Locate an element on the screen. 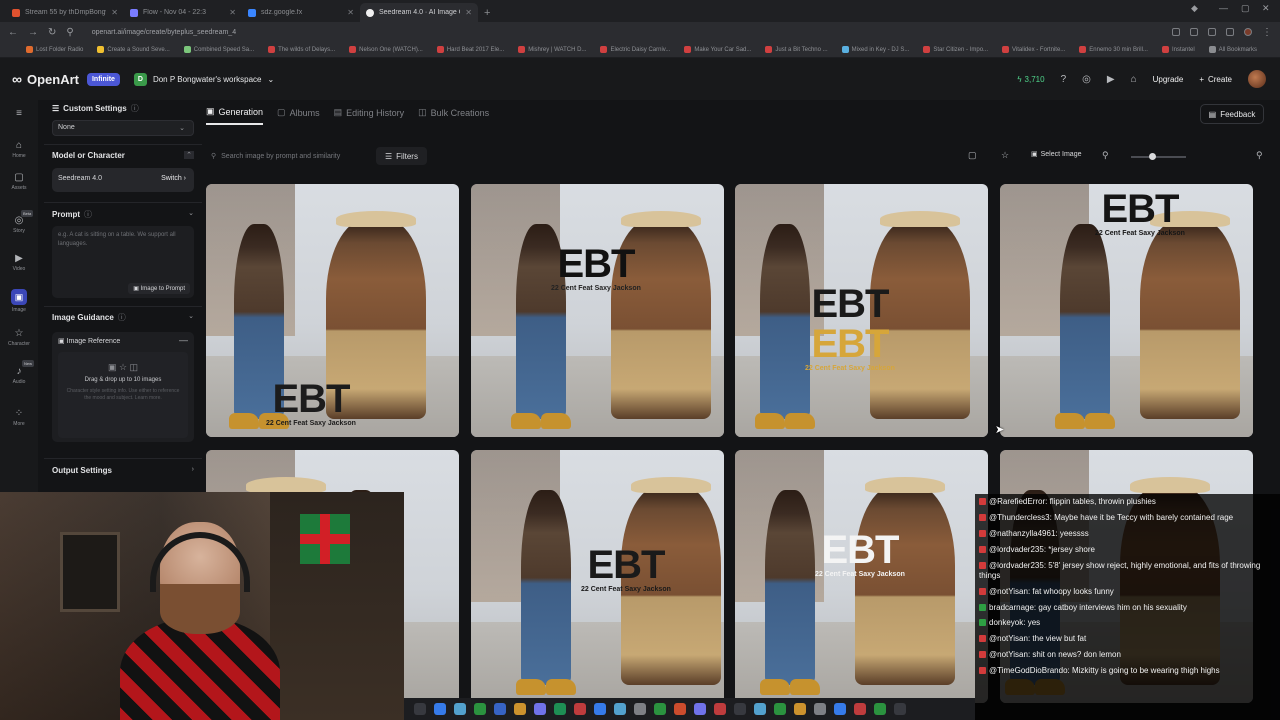 This screenshot has width=1280, height=720. output-settings-header: Output Settings is located at coordinates (82, 470).